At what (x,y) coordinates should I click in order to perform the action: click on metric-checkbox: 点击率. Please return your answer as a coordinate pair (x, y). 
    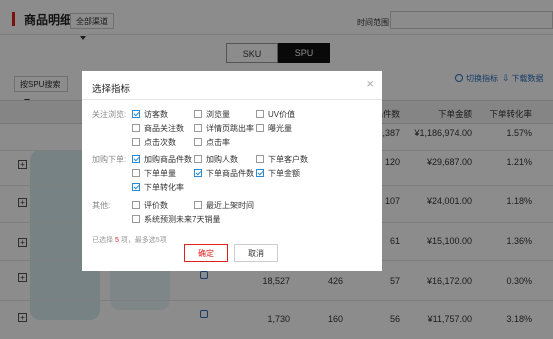
    Looking at the image, I should click on (212, 142).